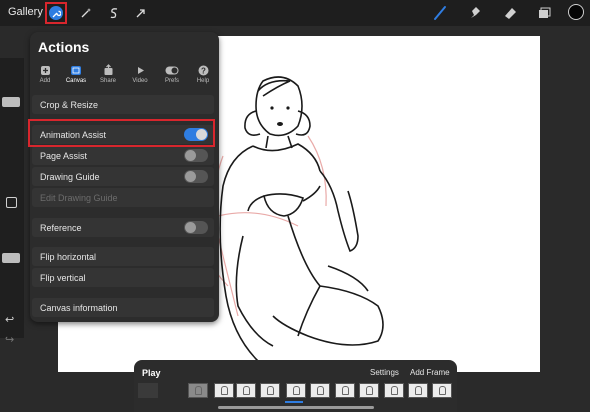  I want to click on toggle-icon, so click(172, 70).